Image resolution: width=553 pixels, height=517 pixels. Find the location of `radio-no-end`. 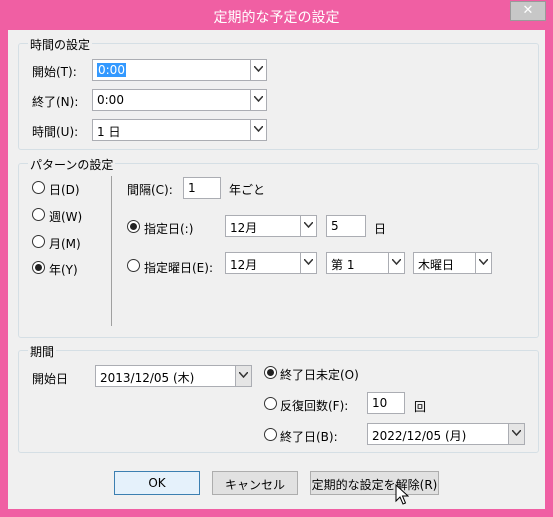

radio-no-end is located at coordinates (270, 372).